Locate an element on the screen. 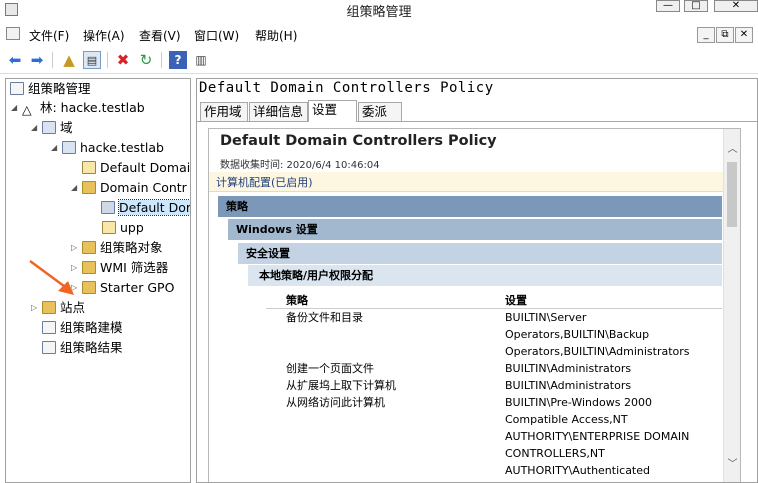 The width and height of the screenshot is (758, 483). tree-item-upp: upp is located at coordinates (123, 228).